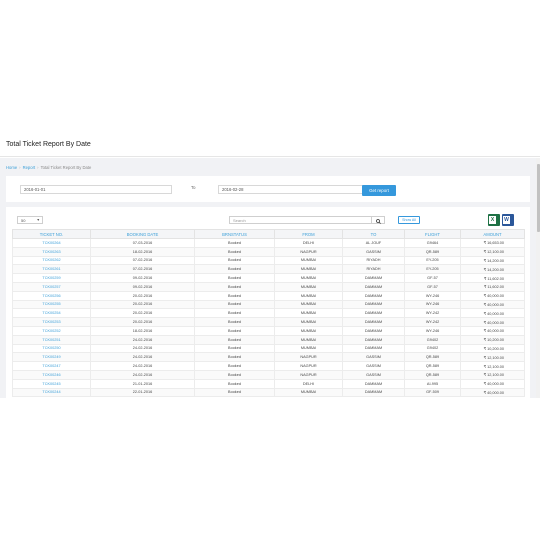  I want to click on breadcrumb-report: Report, so click(29, 167).